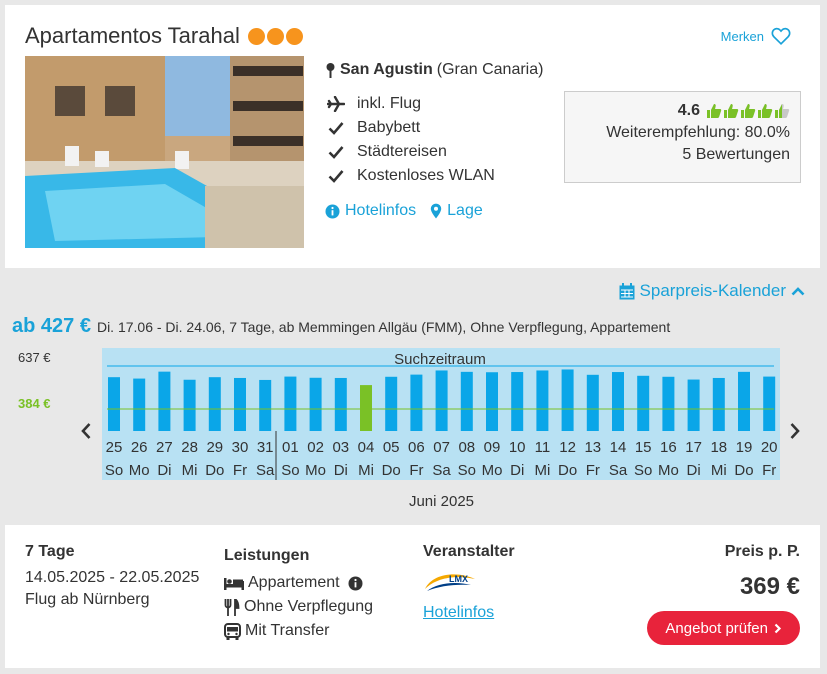  What do you see at coordinates (139, 447) in the screenshot?
I see `day-label: 26` at bounding box center [139, 447].